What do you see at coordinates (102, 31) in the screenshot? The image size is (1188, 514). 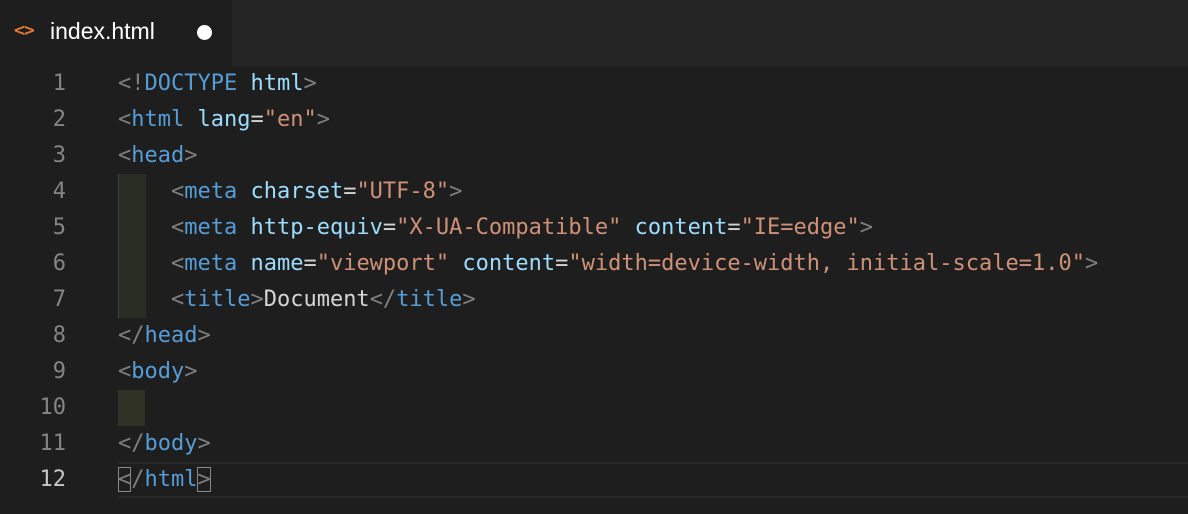 I see `tab-label: index.html` at bounding box center [102, 31].